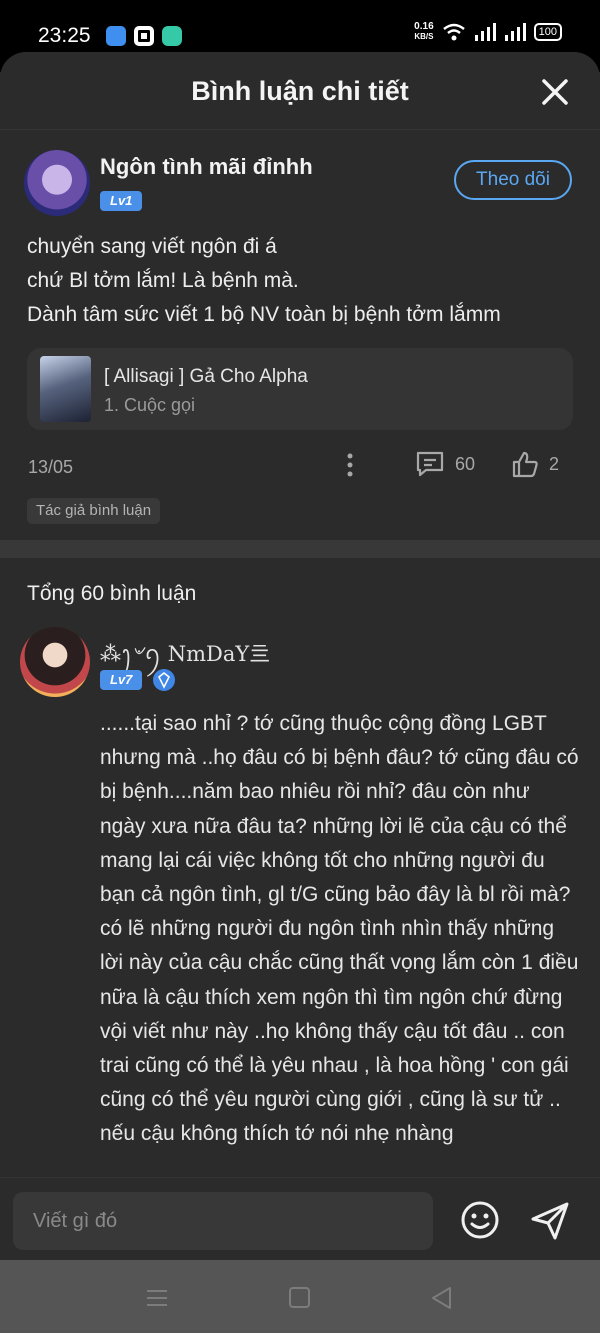  What do you see at coordinates (206, 167) in the screenshot?
I see `author-name: Ngôn tình mãi đỉnhh` at bounding box center [206, 167].